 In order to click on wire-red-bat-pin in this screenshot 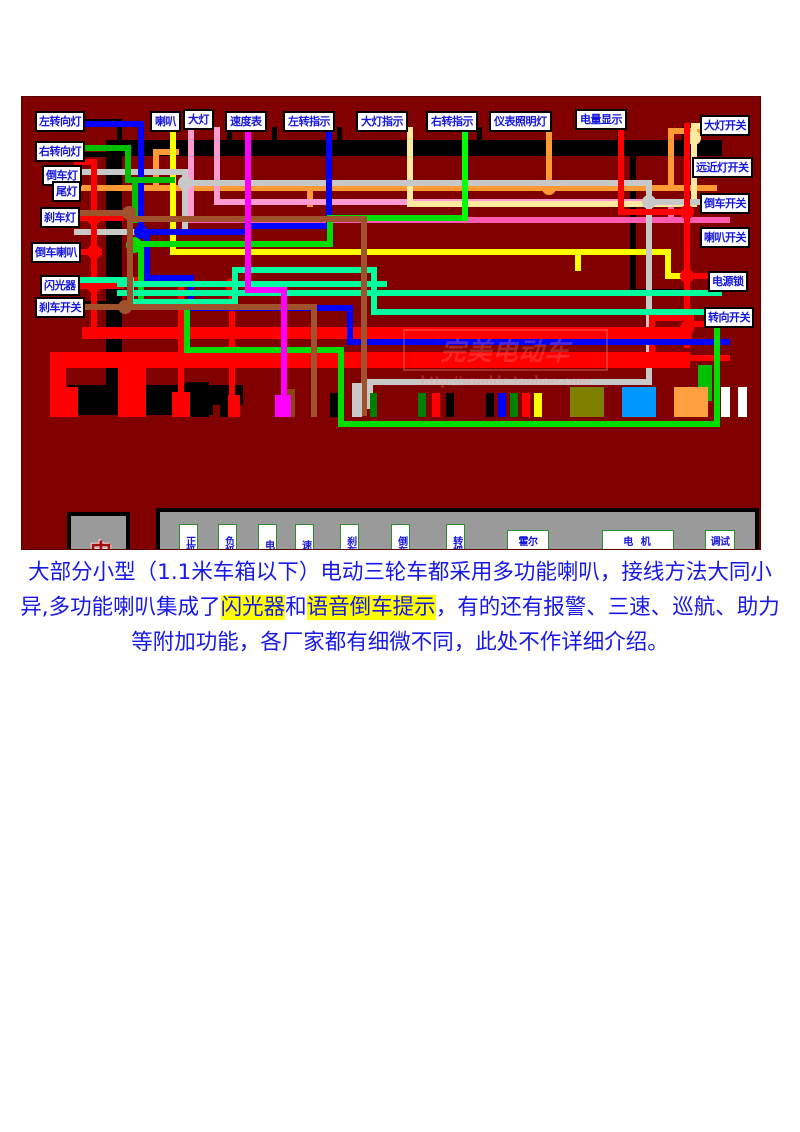, I will do `click(64, 402)`.